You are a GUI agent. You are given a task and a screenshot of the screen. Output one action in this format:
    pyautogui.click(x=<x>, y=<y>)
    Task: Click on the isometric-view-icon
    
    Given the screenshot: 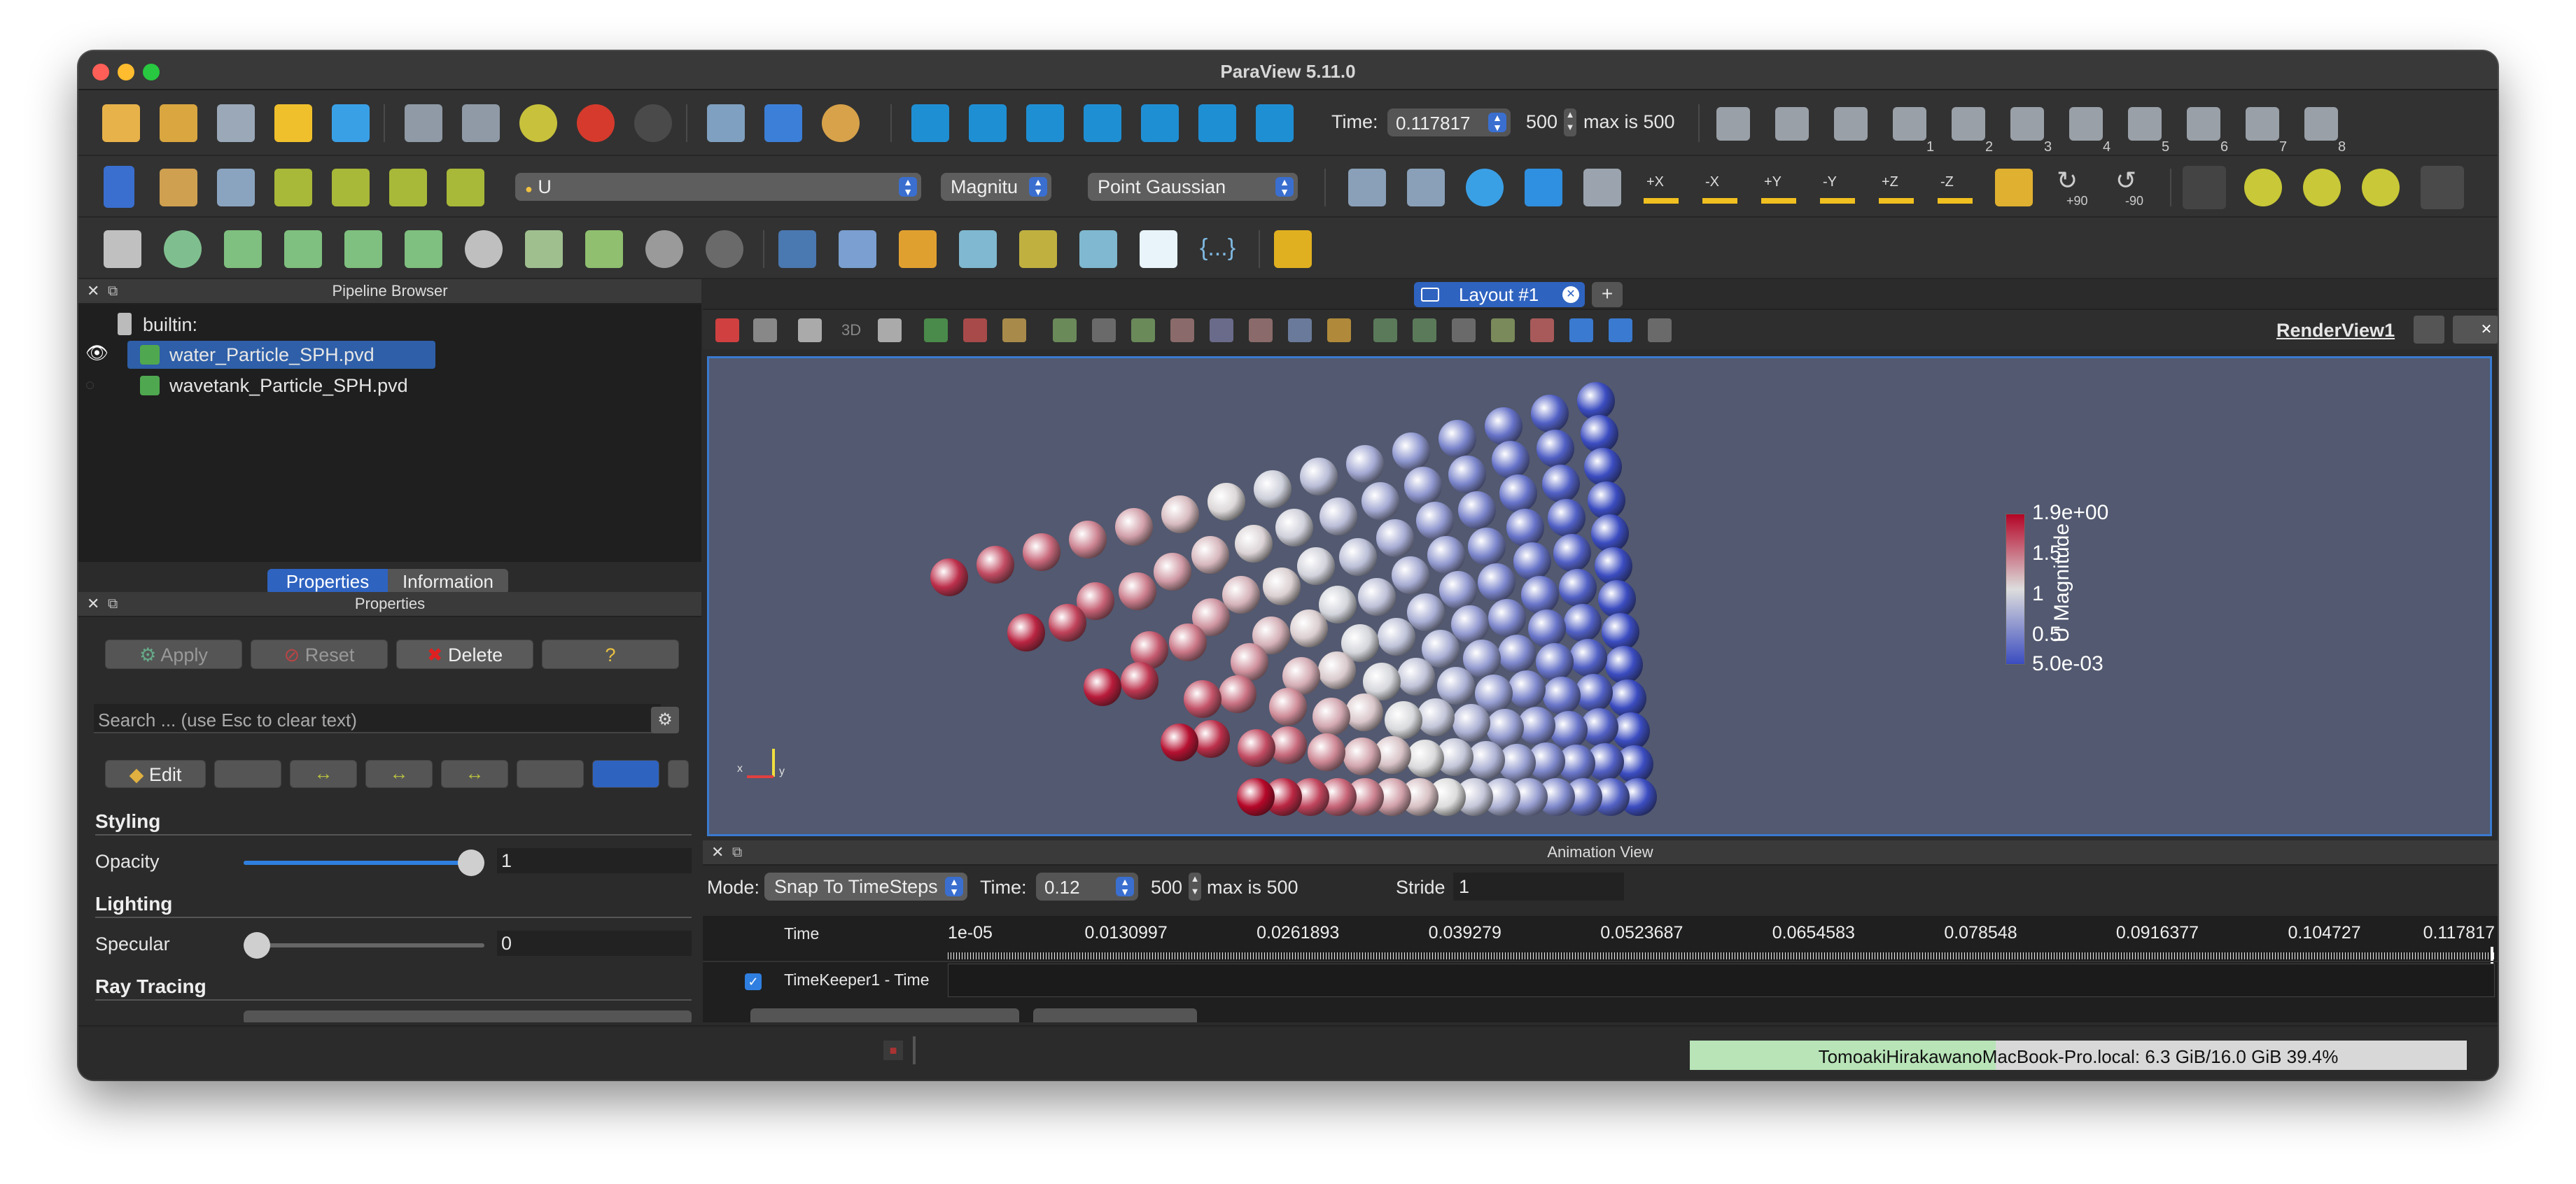 What is the action you would take?
    pyautogui.click(x=2014, y=187)
    